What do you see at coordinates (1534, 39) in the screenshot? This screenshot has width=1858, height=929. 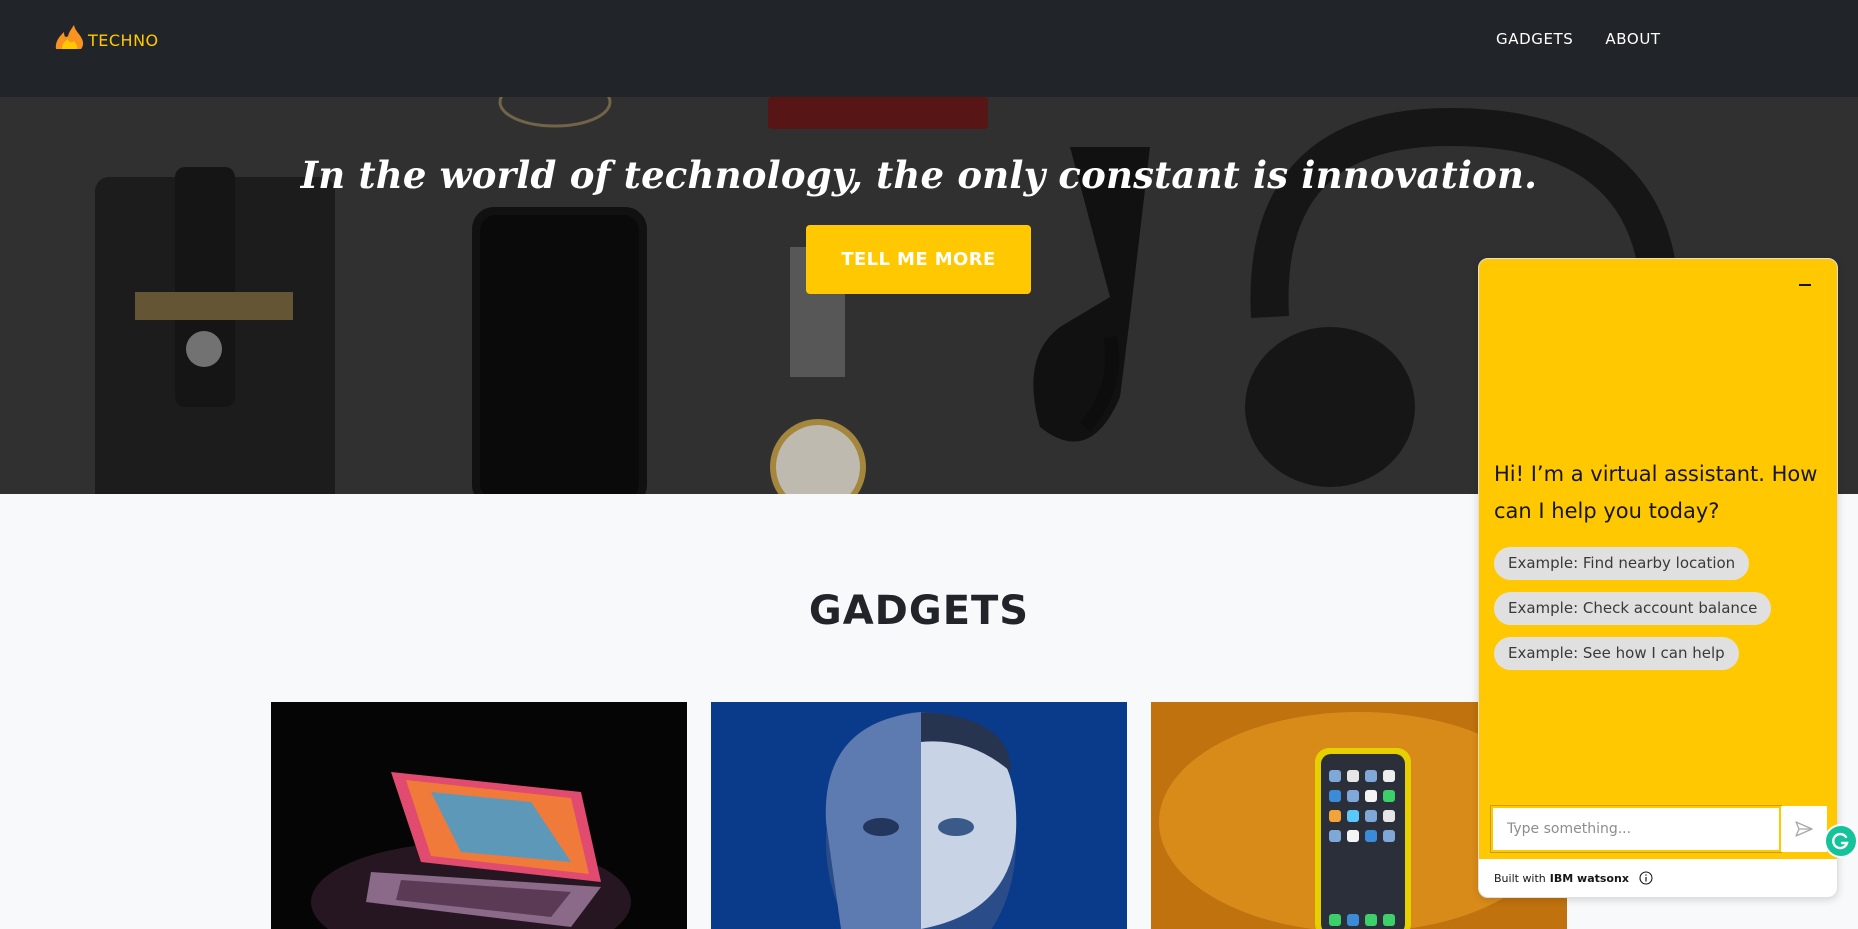 I see `nav-link-gadgets: GADGETS` at bounding box center [1534, 39].